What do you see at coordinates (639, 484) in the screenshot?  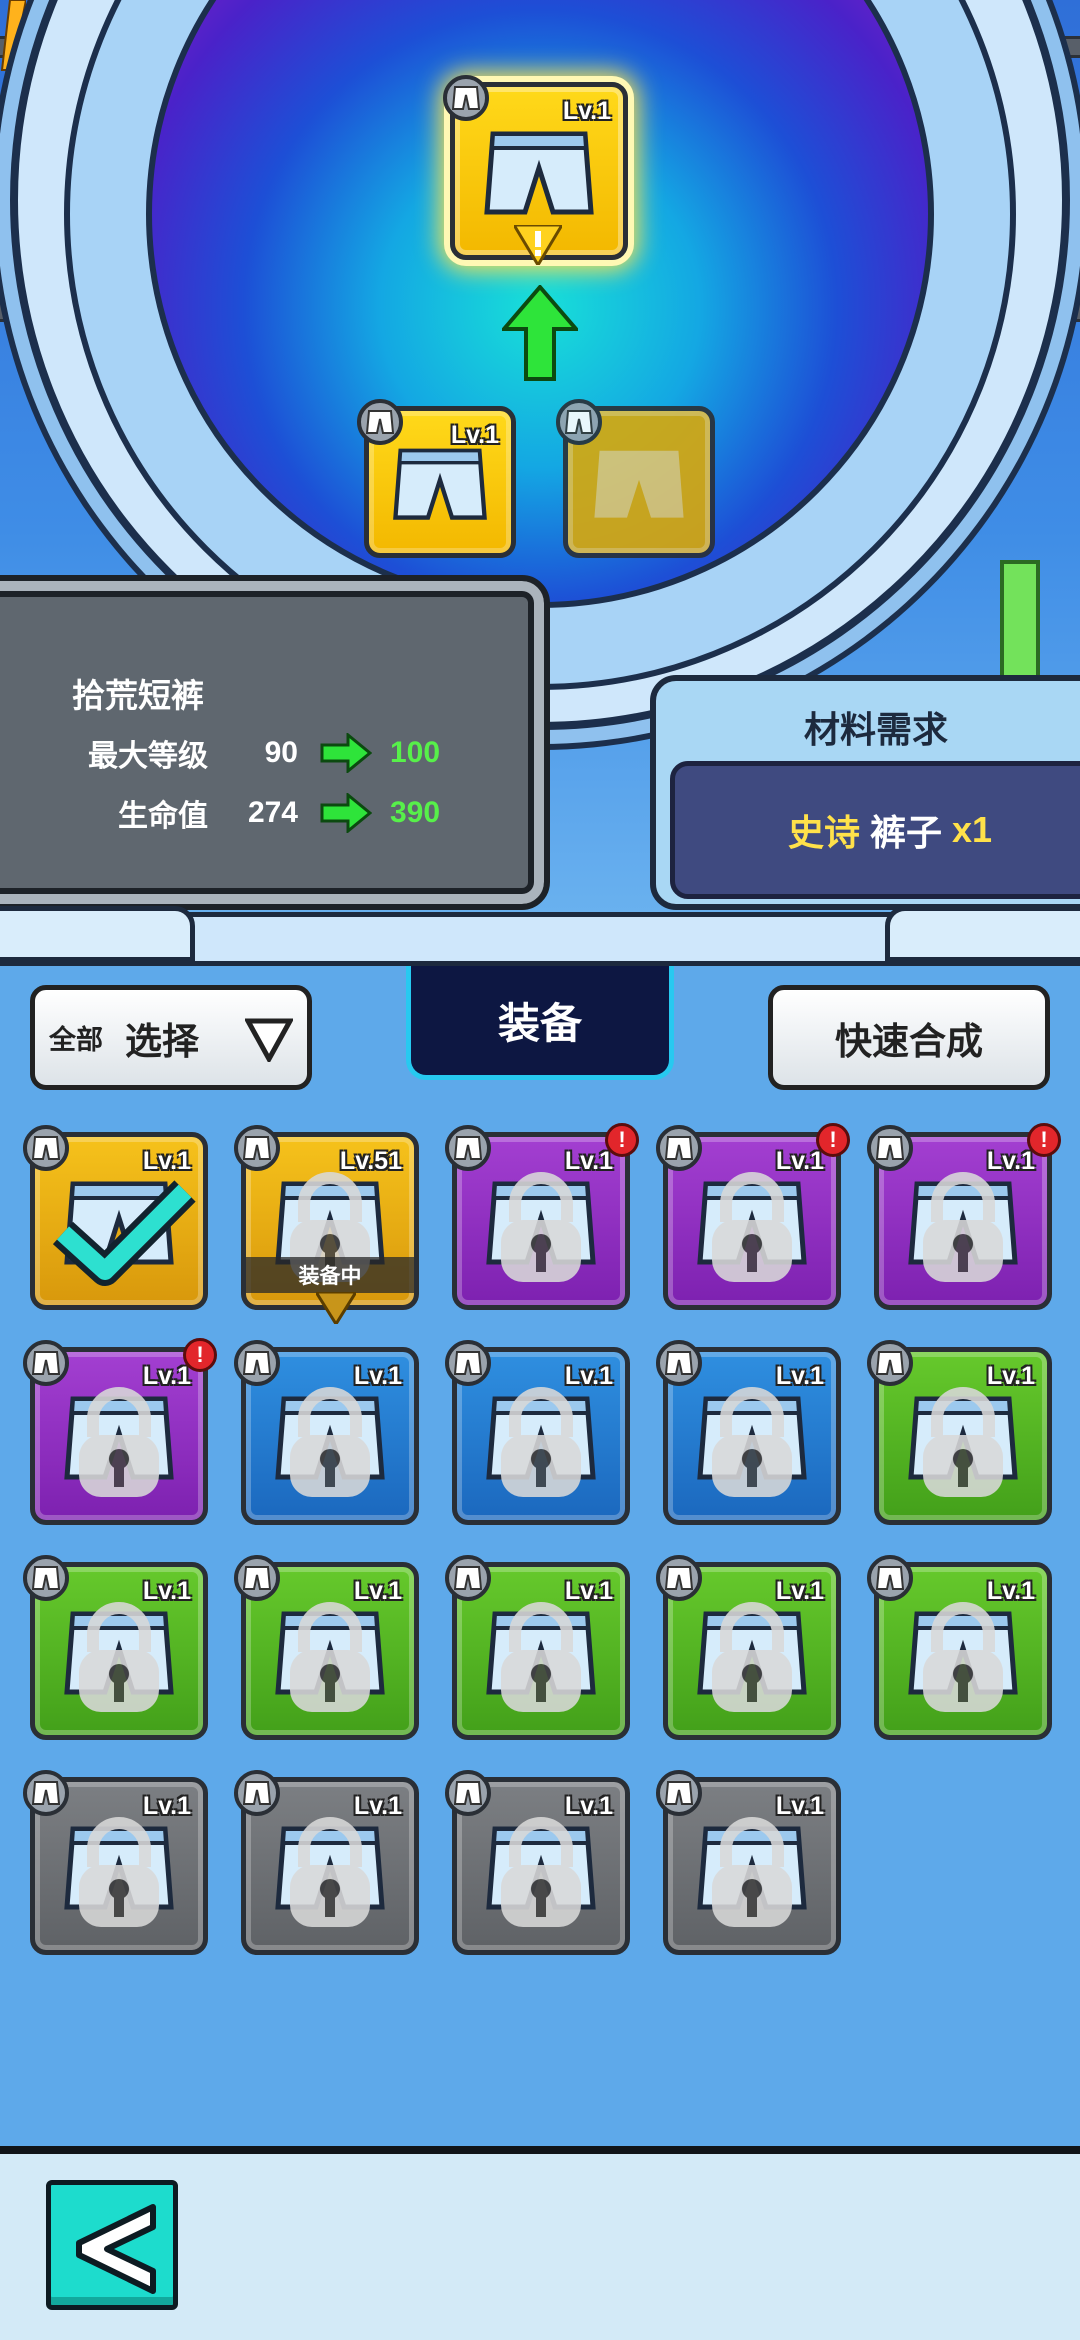 I see `shorts-silhouette-icon` at bounding box center [639, 484].